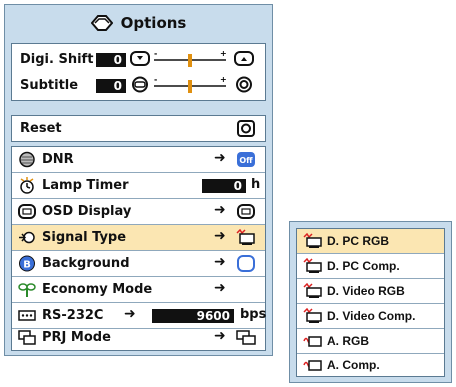  What do you see at coordinates (138, 159) in the screenshot?
I see `menu-item-dnr: DNR ➜ Off` at bounding box center [138, 159].